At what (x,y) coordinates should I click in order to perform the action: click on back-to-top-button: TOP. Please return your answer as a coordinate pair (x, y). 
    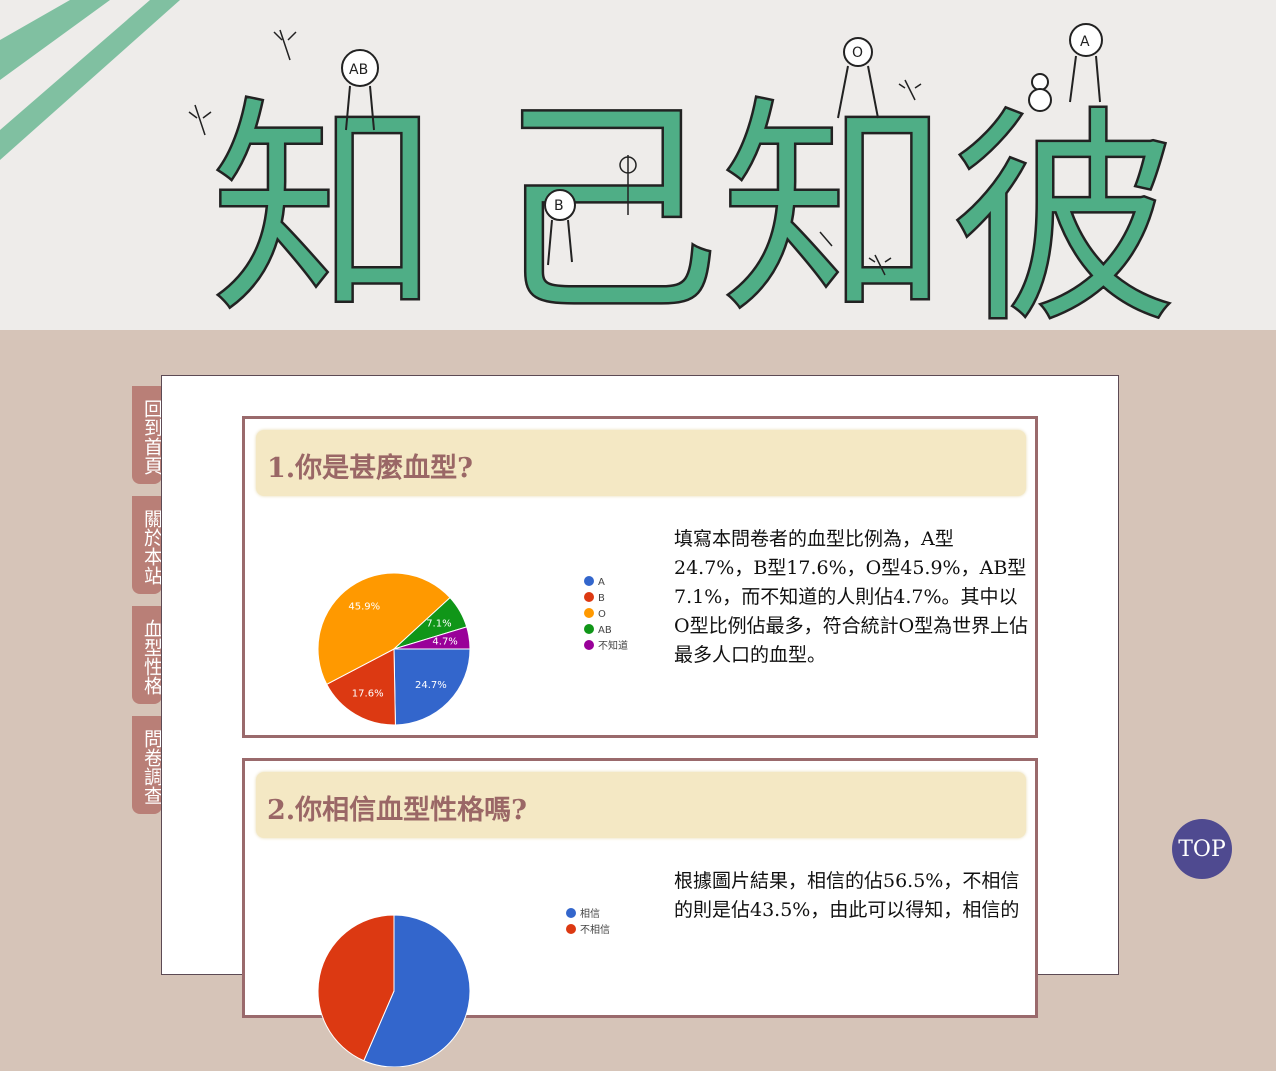
    Looking at the image, I should click on (1202, 849).